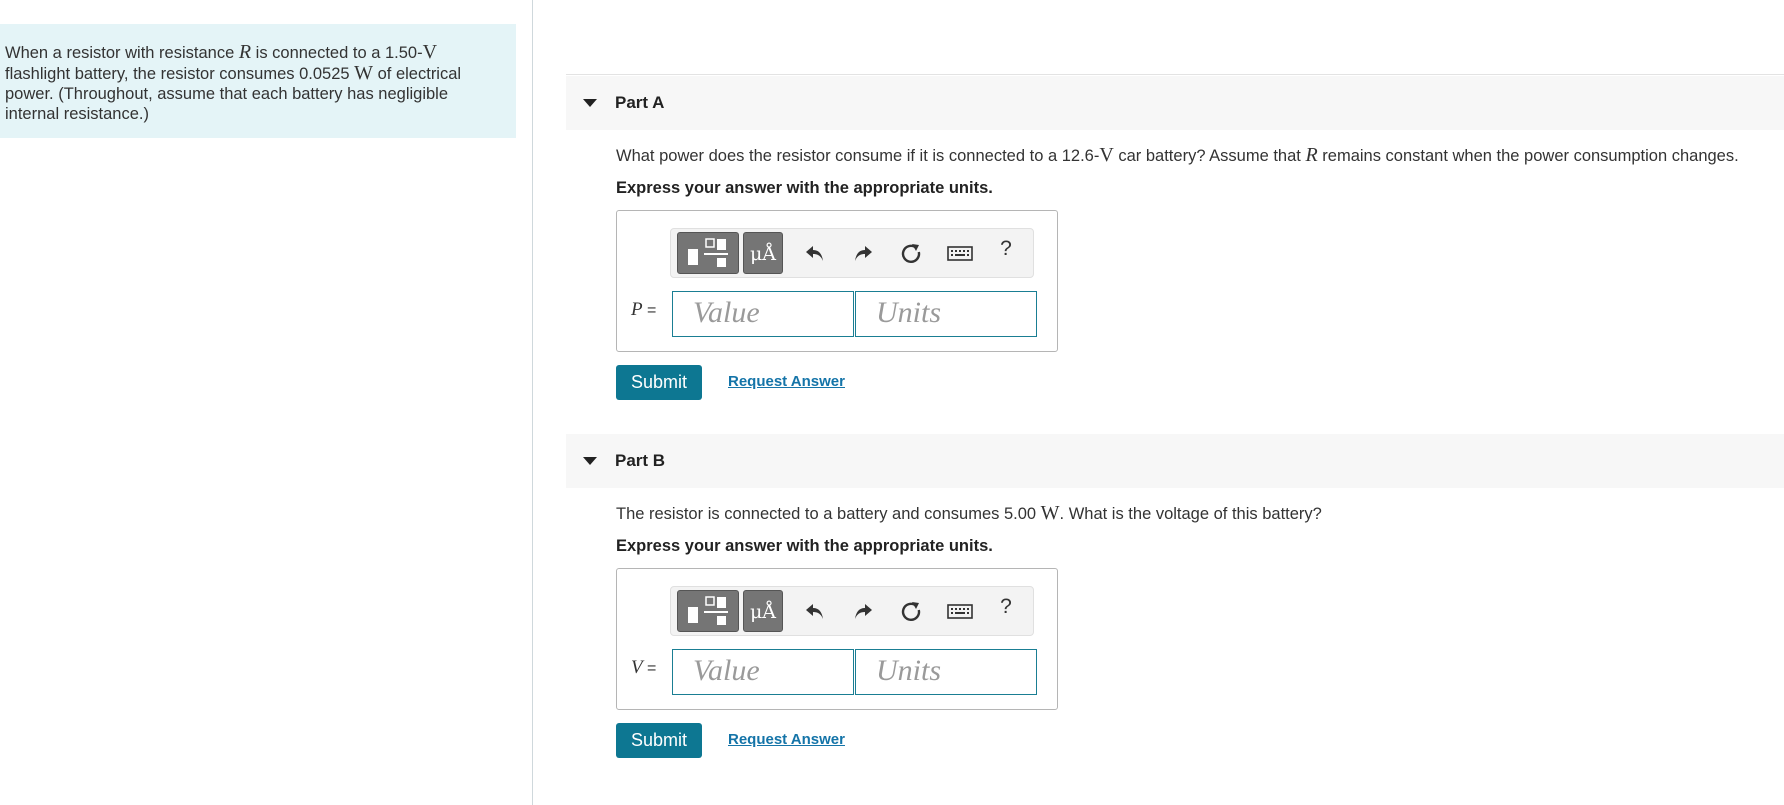 This screenshot has height=805, width=1784. What do you see at coordinates (1175, 74) in the screenshot?
I see `section-rule` at bounding box center [1175, 74].